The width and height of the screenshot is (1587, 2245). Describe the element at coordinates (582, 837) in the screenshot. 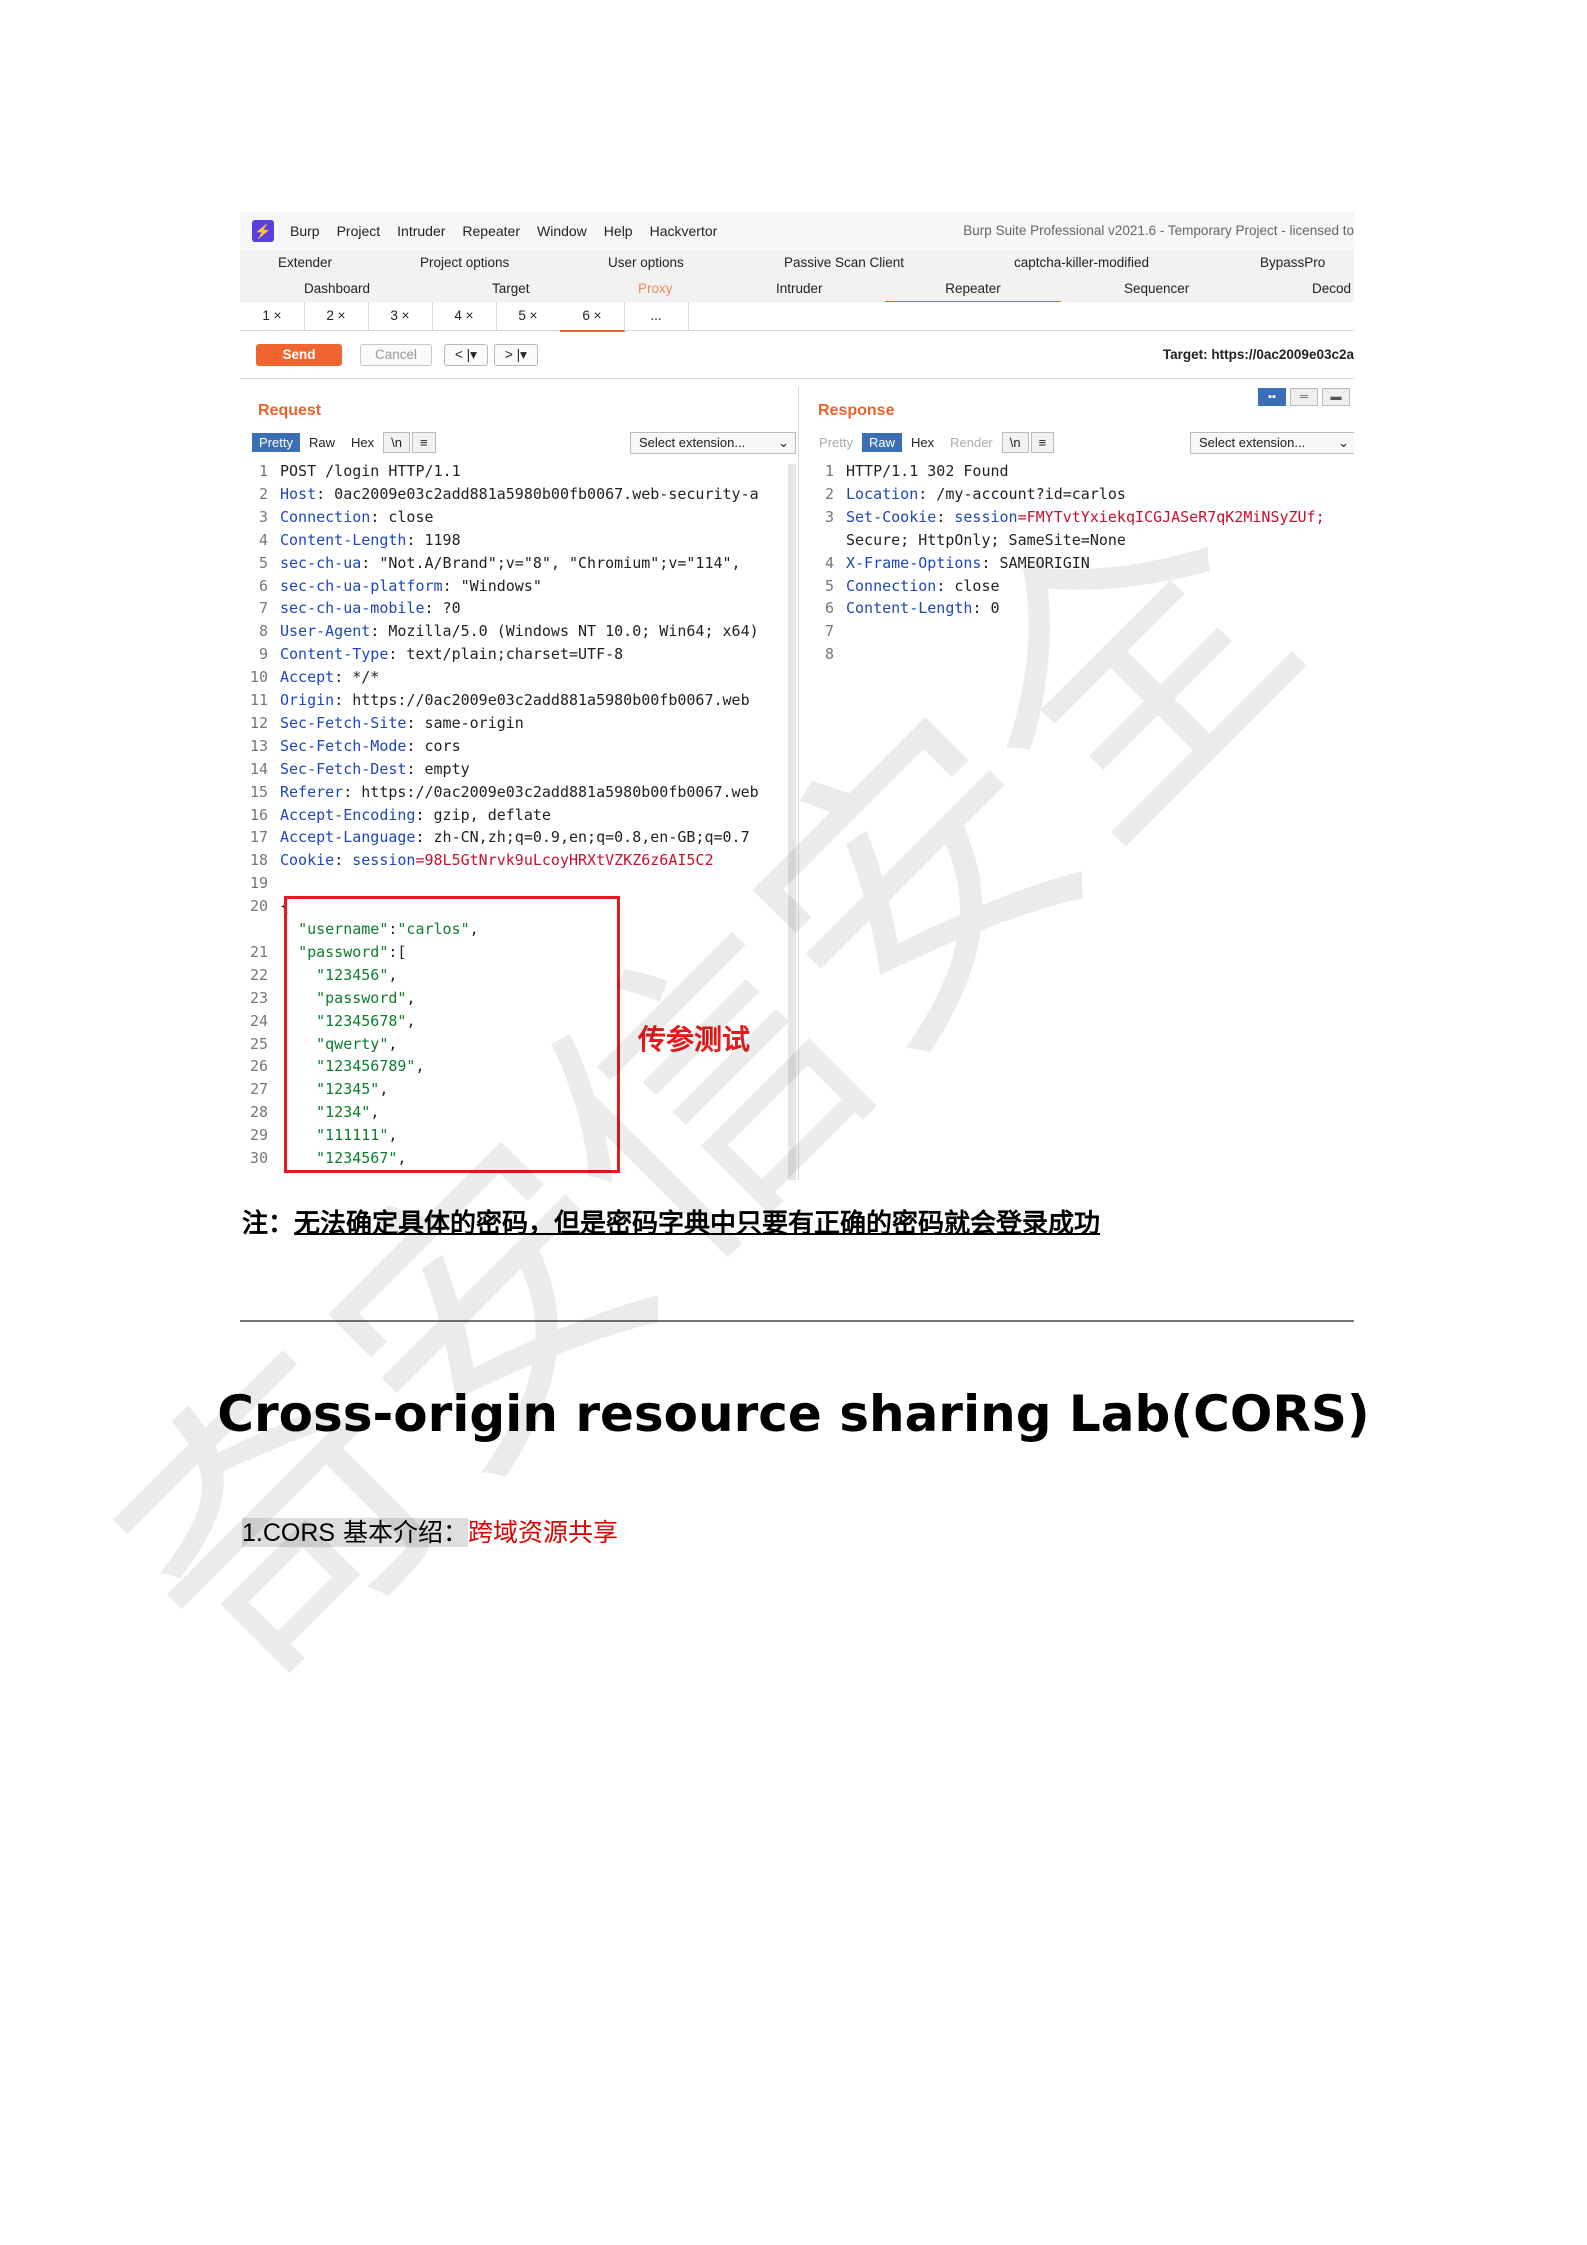

I see `header-value: : zh-CN,zh;q=0.9,en;q=0.8,en-GB;q=0.7` at that location.